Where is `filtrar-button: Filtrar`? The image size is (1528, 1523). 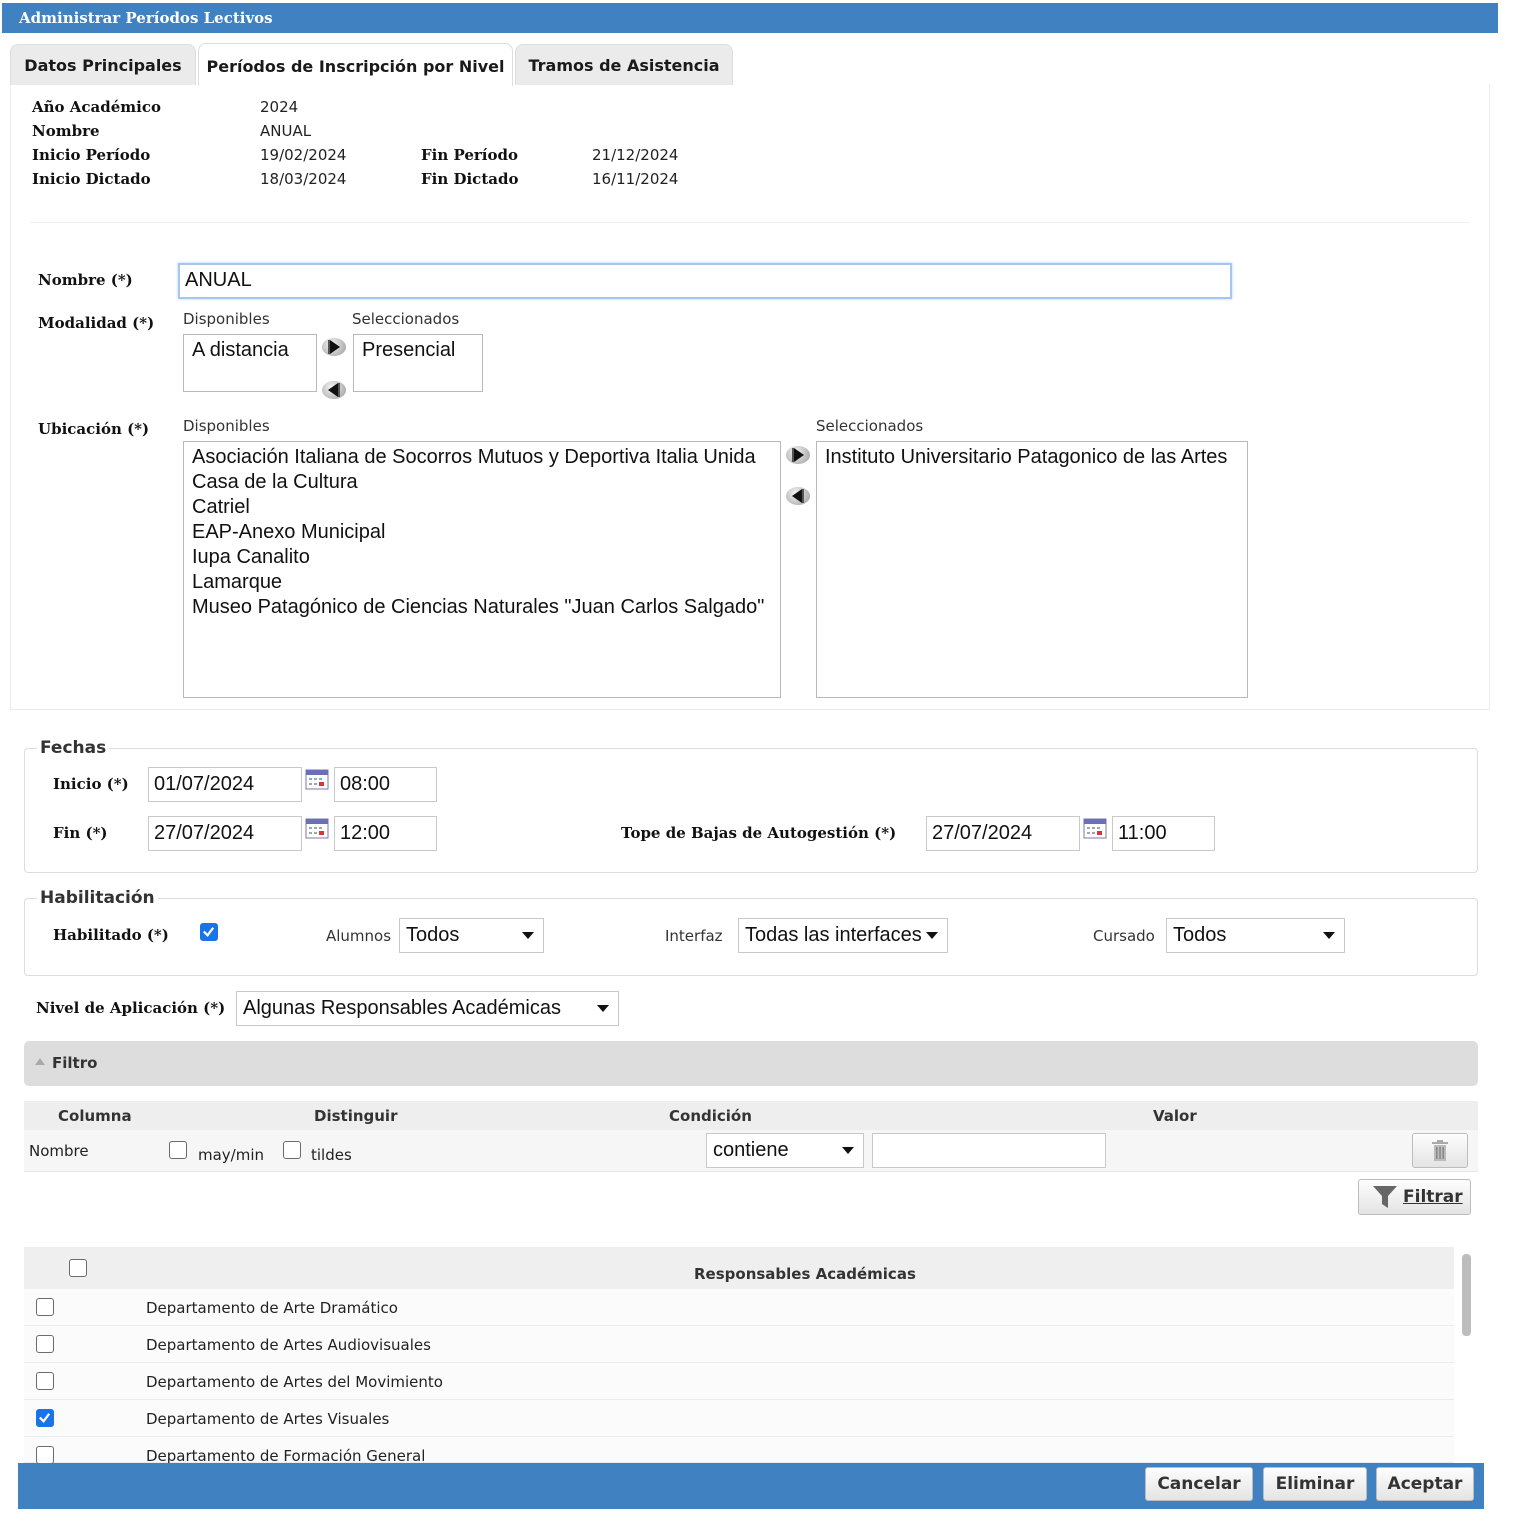
filtrar-button: Filtrar is located at coordinates (1414, 1197).